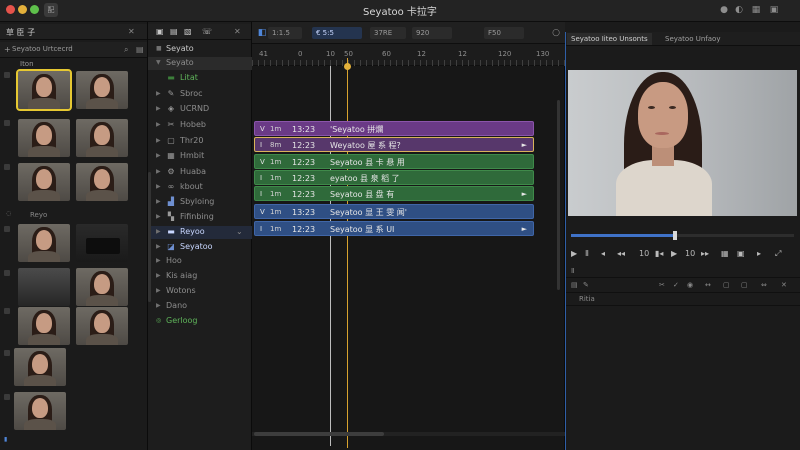  Describe the element at coordinates (558, 195) in the screenshot. I see `timeline-vertical-scrollbar` at that location.